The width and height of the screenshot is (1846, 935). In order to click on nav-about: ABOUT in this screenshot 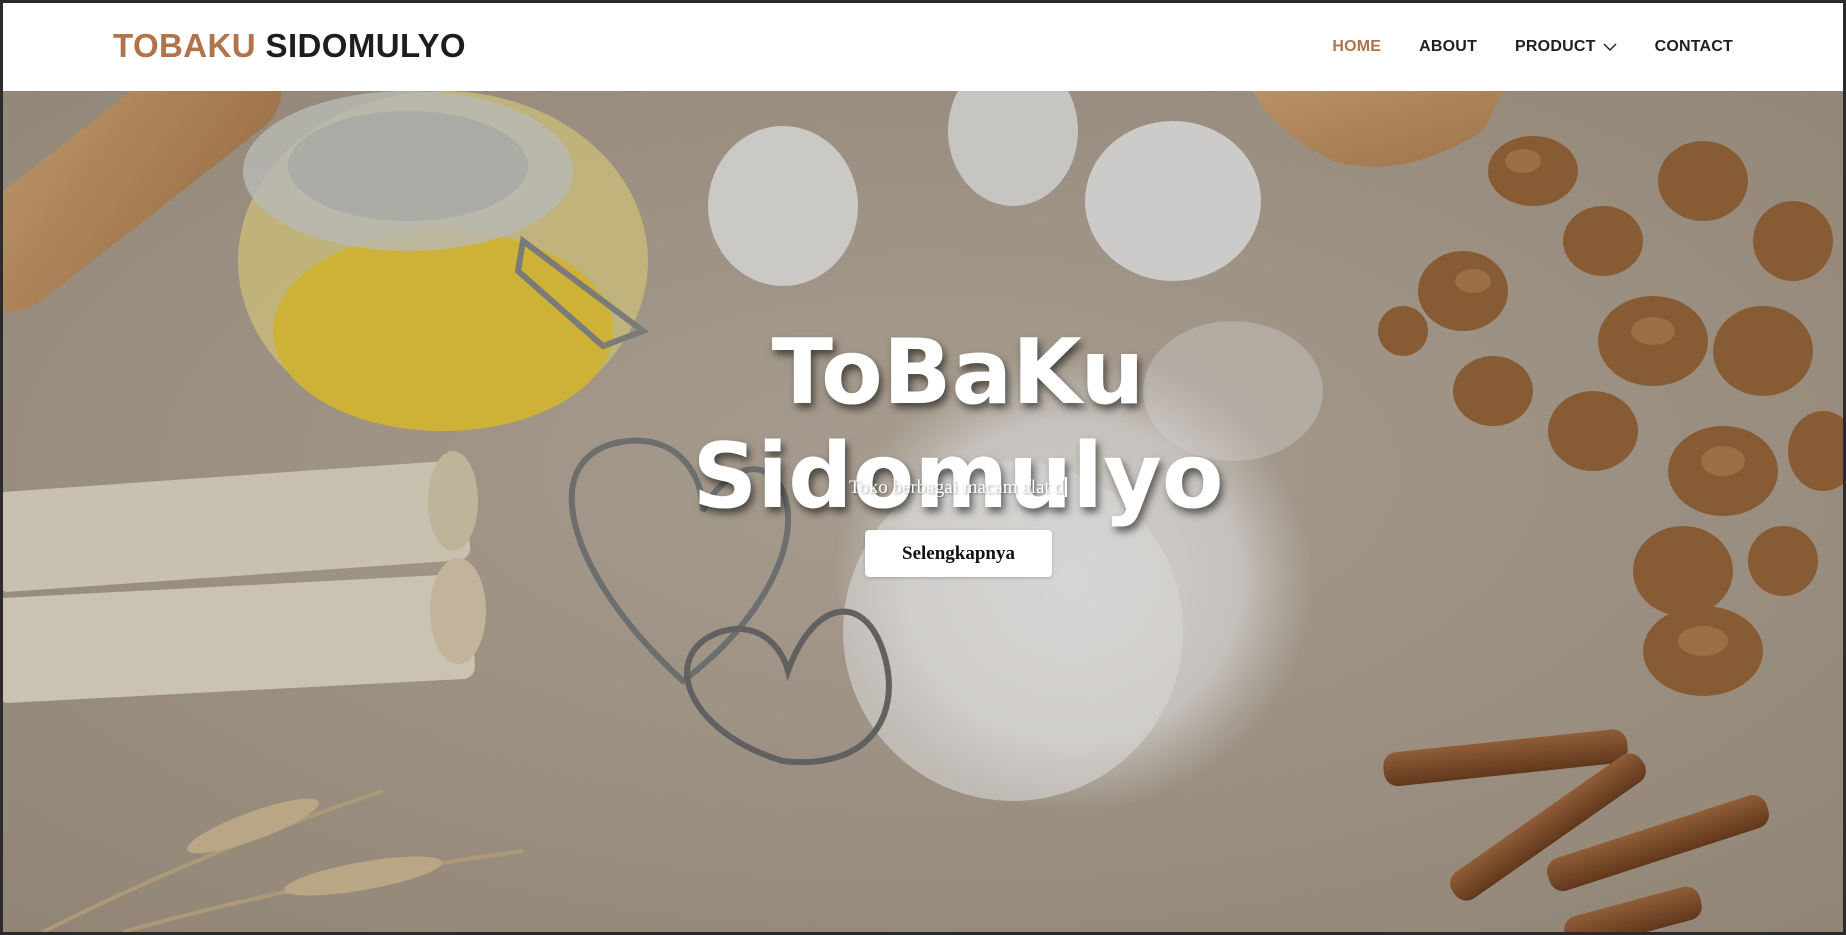, I will do `click(1448, 47)`.